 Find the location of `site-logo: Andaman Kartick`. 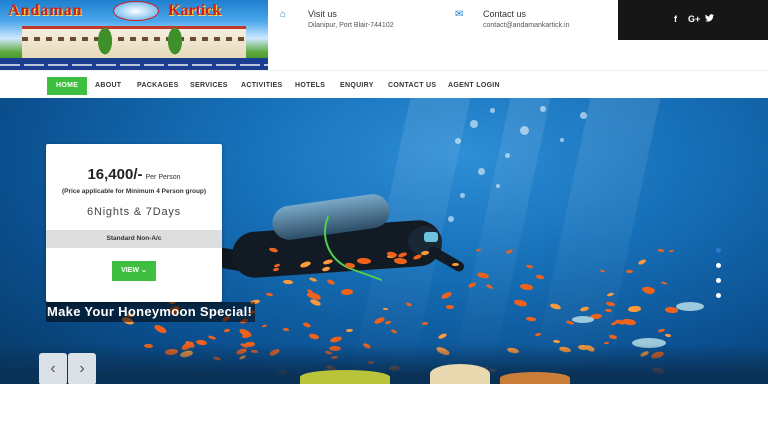

site-logo: Andaman Kartick is located at coordinates (134, 35).